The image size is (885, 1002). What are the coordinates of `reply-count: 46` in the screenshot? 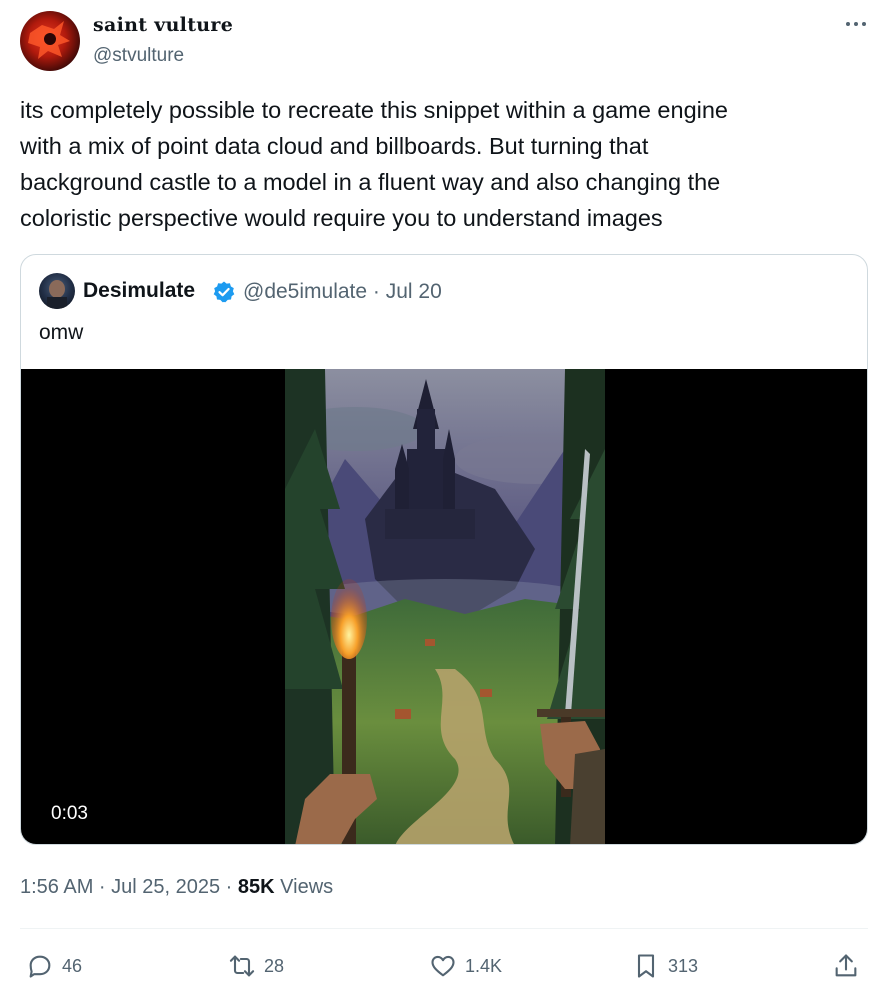 It's located at (72, 965).